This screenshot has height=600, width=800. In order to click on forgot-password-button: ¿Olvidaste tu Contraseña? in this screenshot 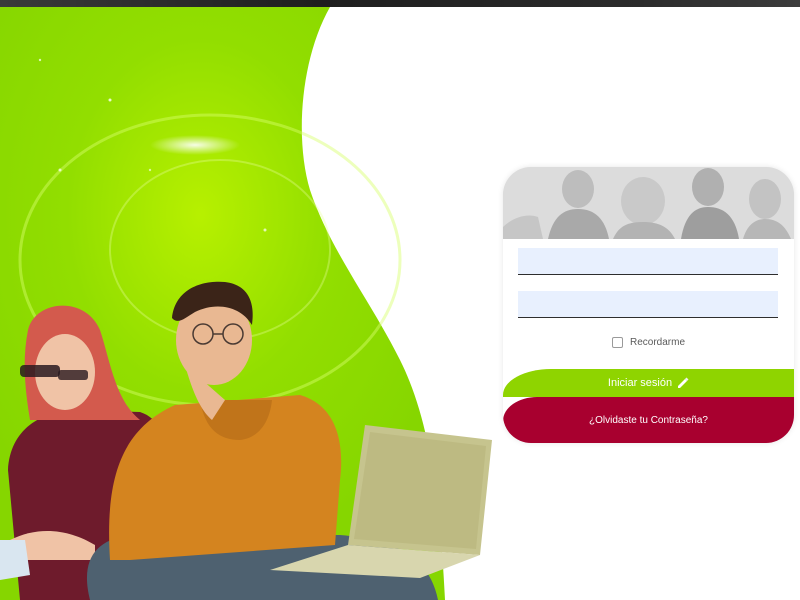, I will do `click(648, 420)`.